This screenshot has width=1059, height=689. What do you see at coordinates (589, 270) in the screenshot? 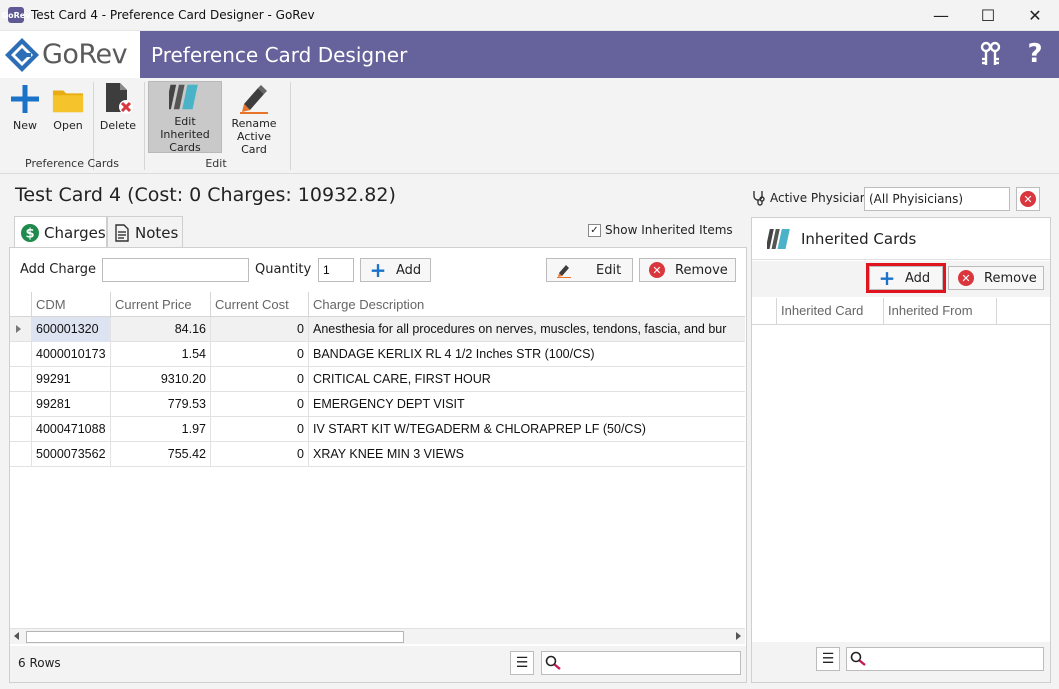
I see `edit-charge-button: Edit` at bounding box center [589, 270].